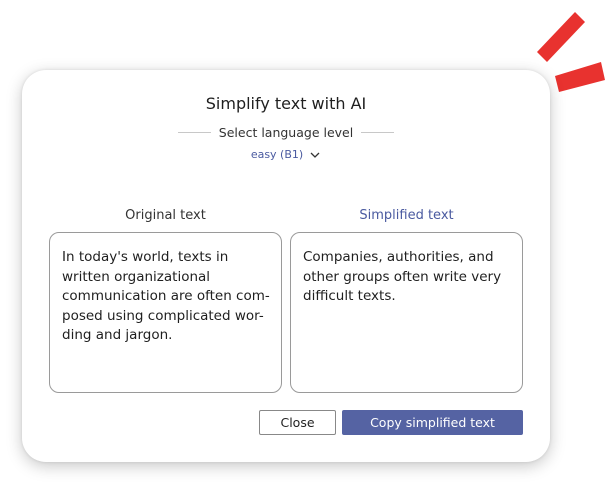 This screenshot has width=605, height=484. Describe the element at coordinates (145, 257) in the screenshot. I see `original-text-line: In today's world, texts in` at that location.